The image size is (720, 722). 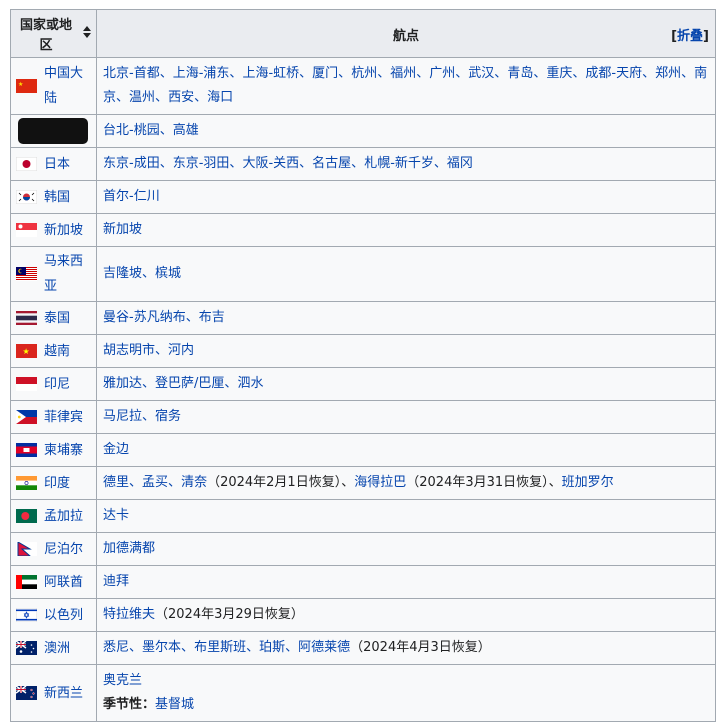 I want to click on destination-link: 武汉, so click(x=481, y=73).